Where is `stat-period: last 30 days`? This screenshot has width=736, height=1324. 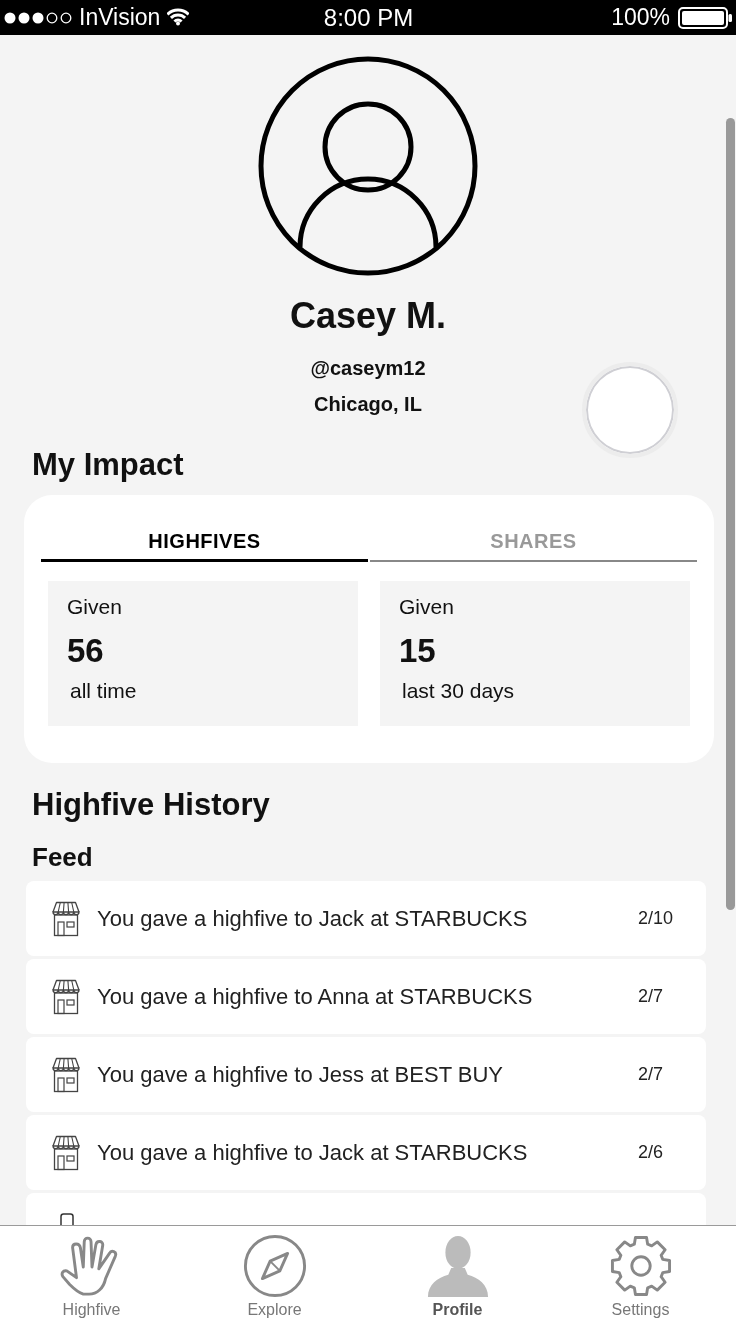
stat-period: last 30 days is located at coordinates (458, 691).